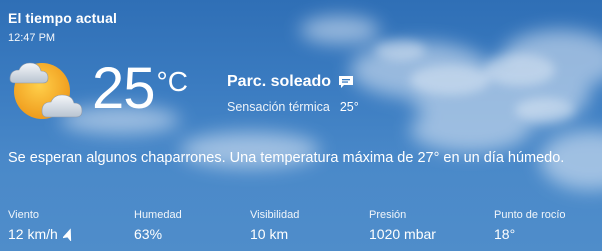 The width and height of the screenshot is (602, 251). I want to click on current-time: 12:47 PM, so click(32, 38).